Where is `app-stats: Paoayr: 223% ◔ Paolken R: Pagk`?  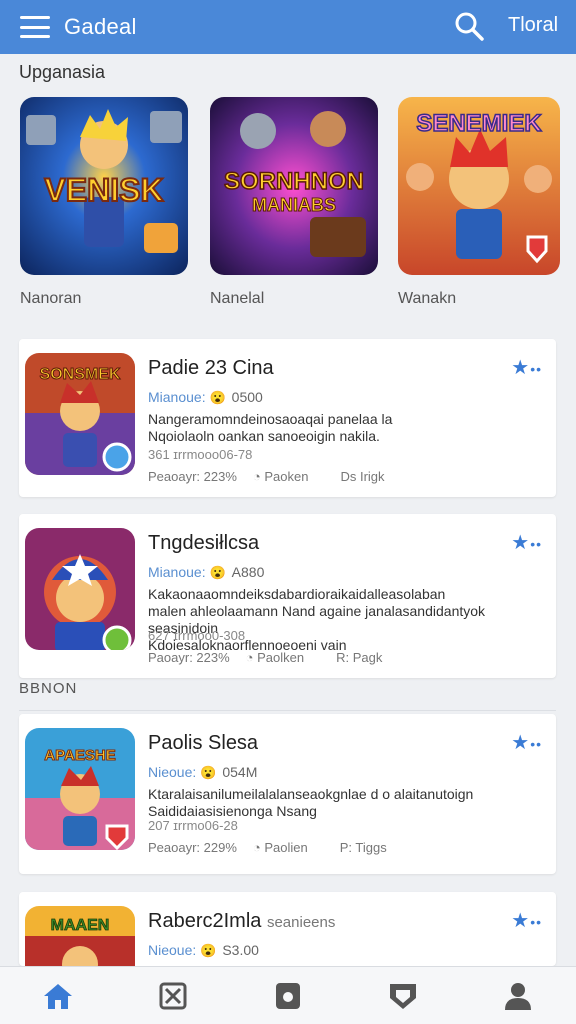
app-stats: Paoayr: 223% ◔ Paolken R: Pagk is located at coordinates (265, 657).